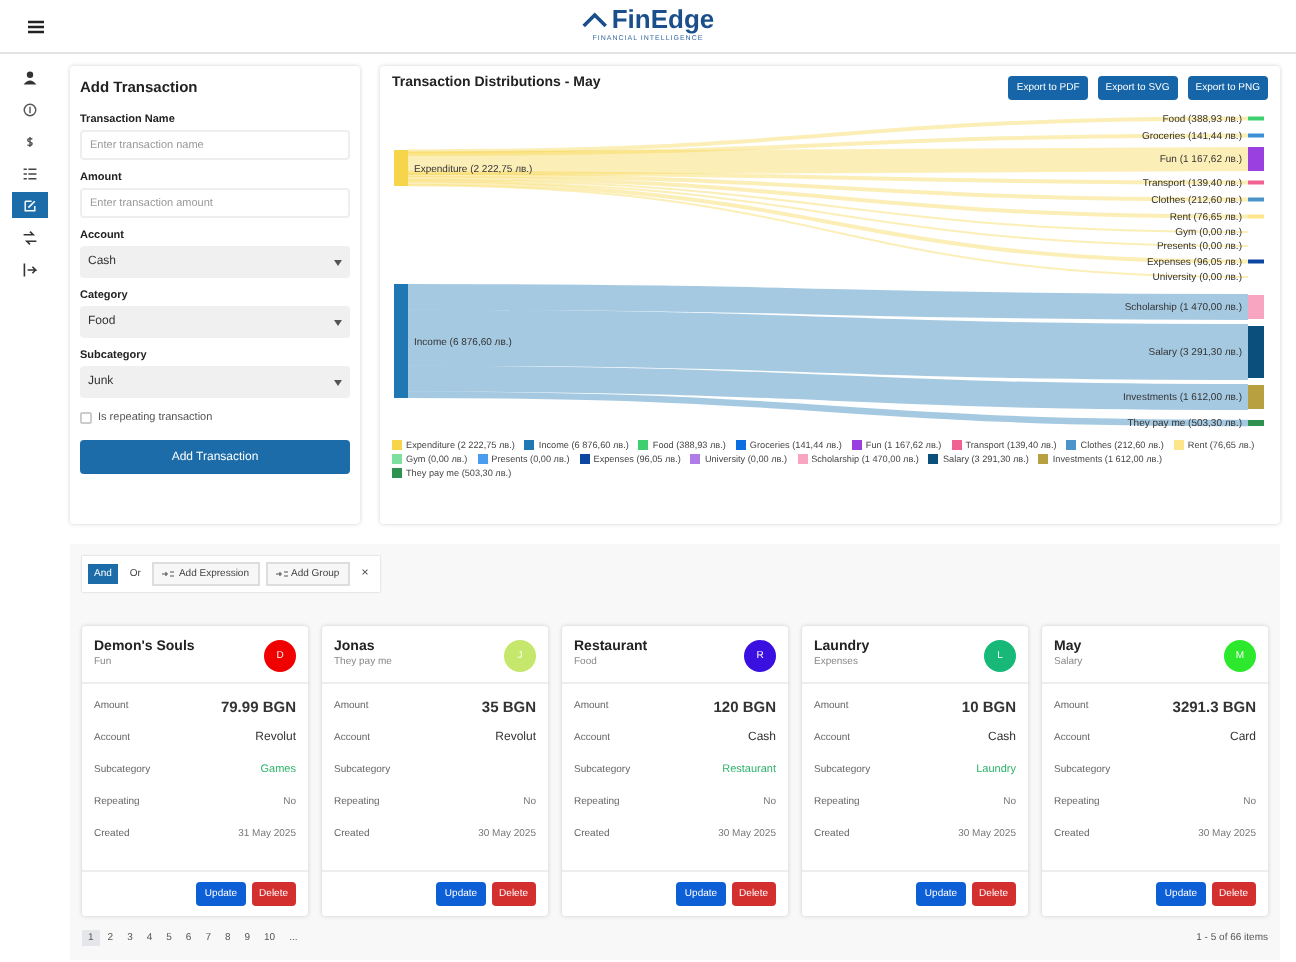 The width and height of the screenshot is (1296, 962). What do you see at coordinates (36, 26) in the screenshot?
I see `menu-icon` at bounding box center [36, 26].